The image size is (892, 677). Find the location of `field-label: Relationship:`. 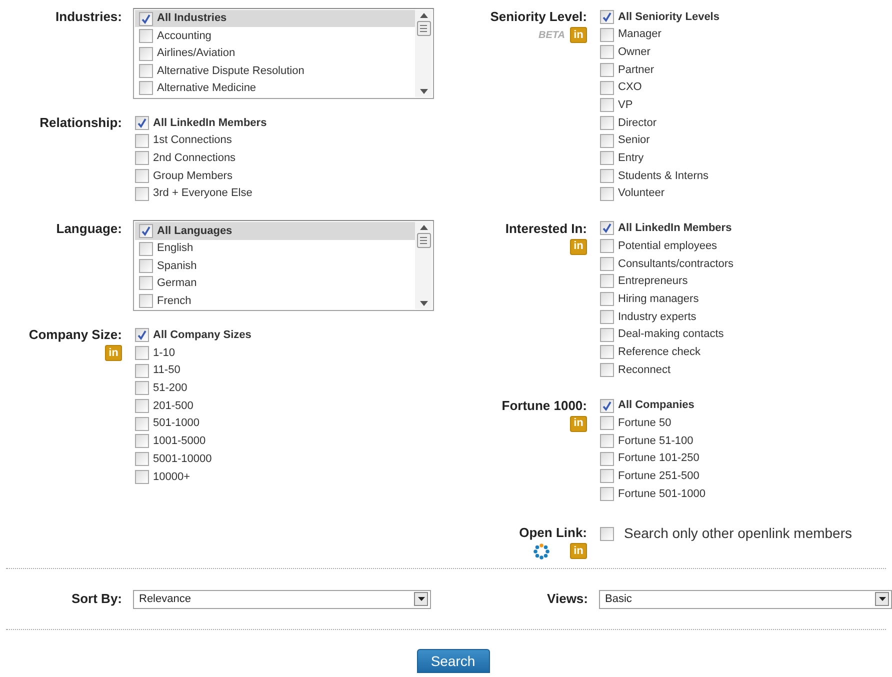

field-label: Relationship: is located at coordinates (81, 123).